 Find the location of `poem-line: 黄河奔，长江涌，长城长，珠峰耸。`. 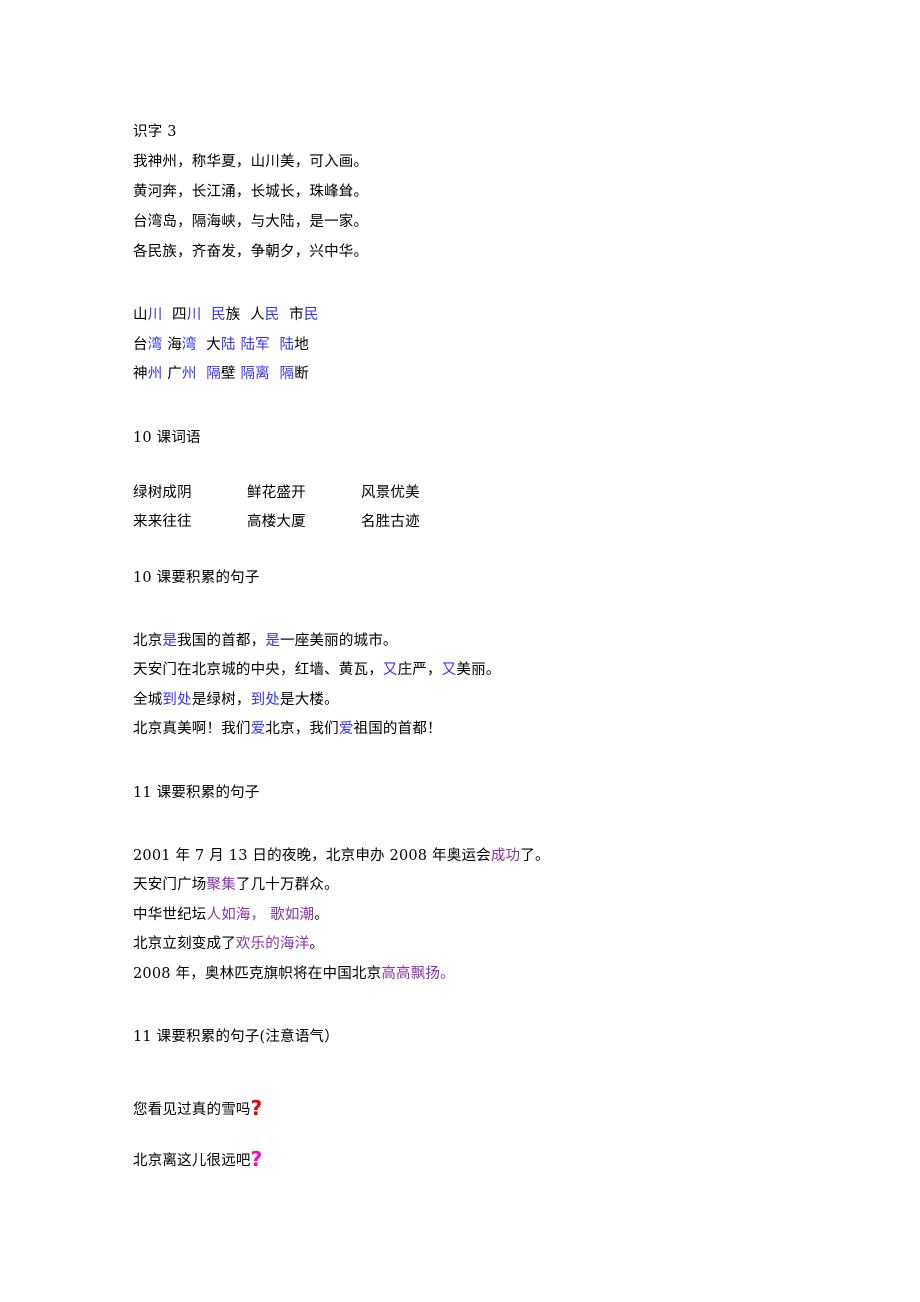

poem-line: 黄河奔，长江涌，长城长，珠峰耸。 is located at coordinates (251, 192).